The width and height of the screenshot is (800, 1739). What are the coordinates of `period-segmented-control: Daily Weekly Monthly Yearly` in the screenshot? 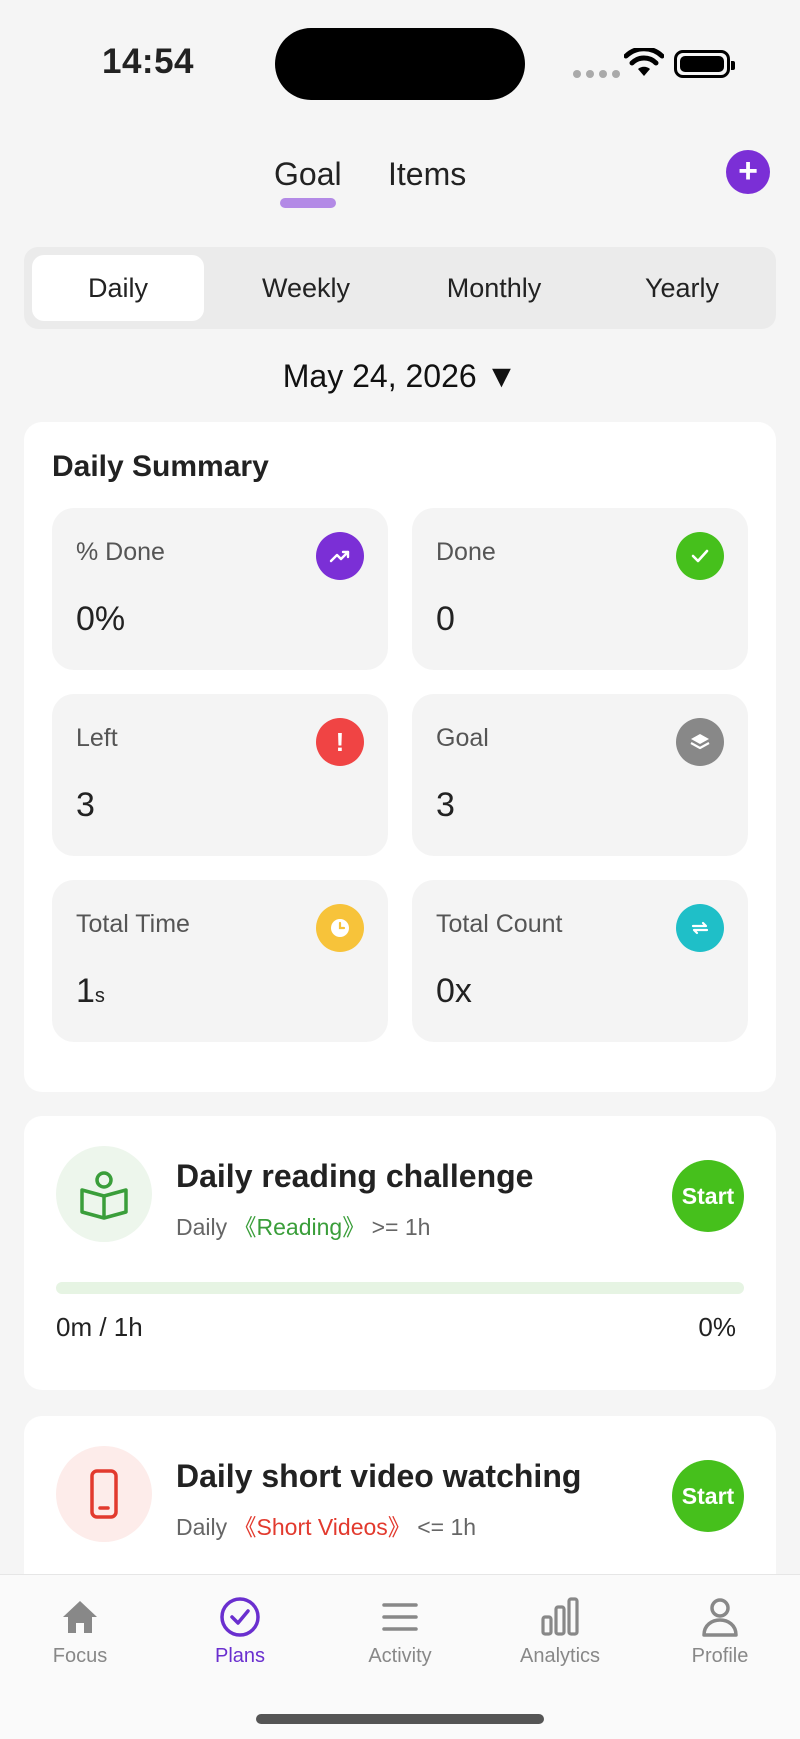 It's located at (400, 288).